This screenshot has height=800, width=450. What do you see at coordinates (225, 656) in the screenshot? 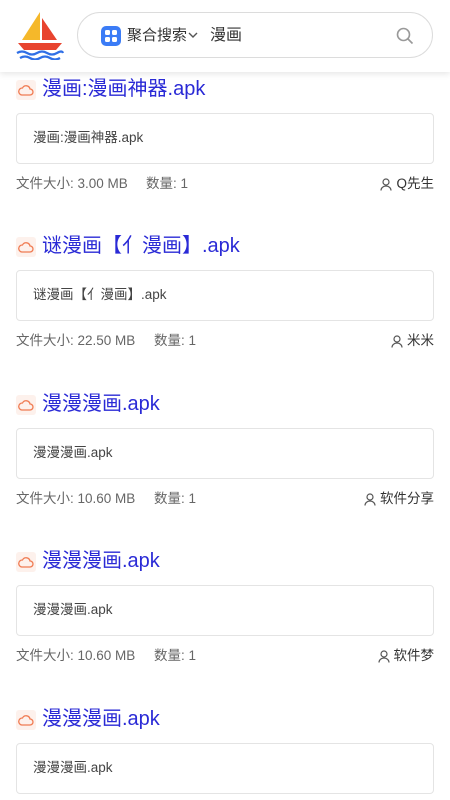
I see `result-meta: 文件大小: 10.60 MB 数量: 1 软件梦` at bounding box center [225, 656].